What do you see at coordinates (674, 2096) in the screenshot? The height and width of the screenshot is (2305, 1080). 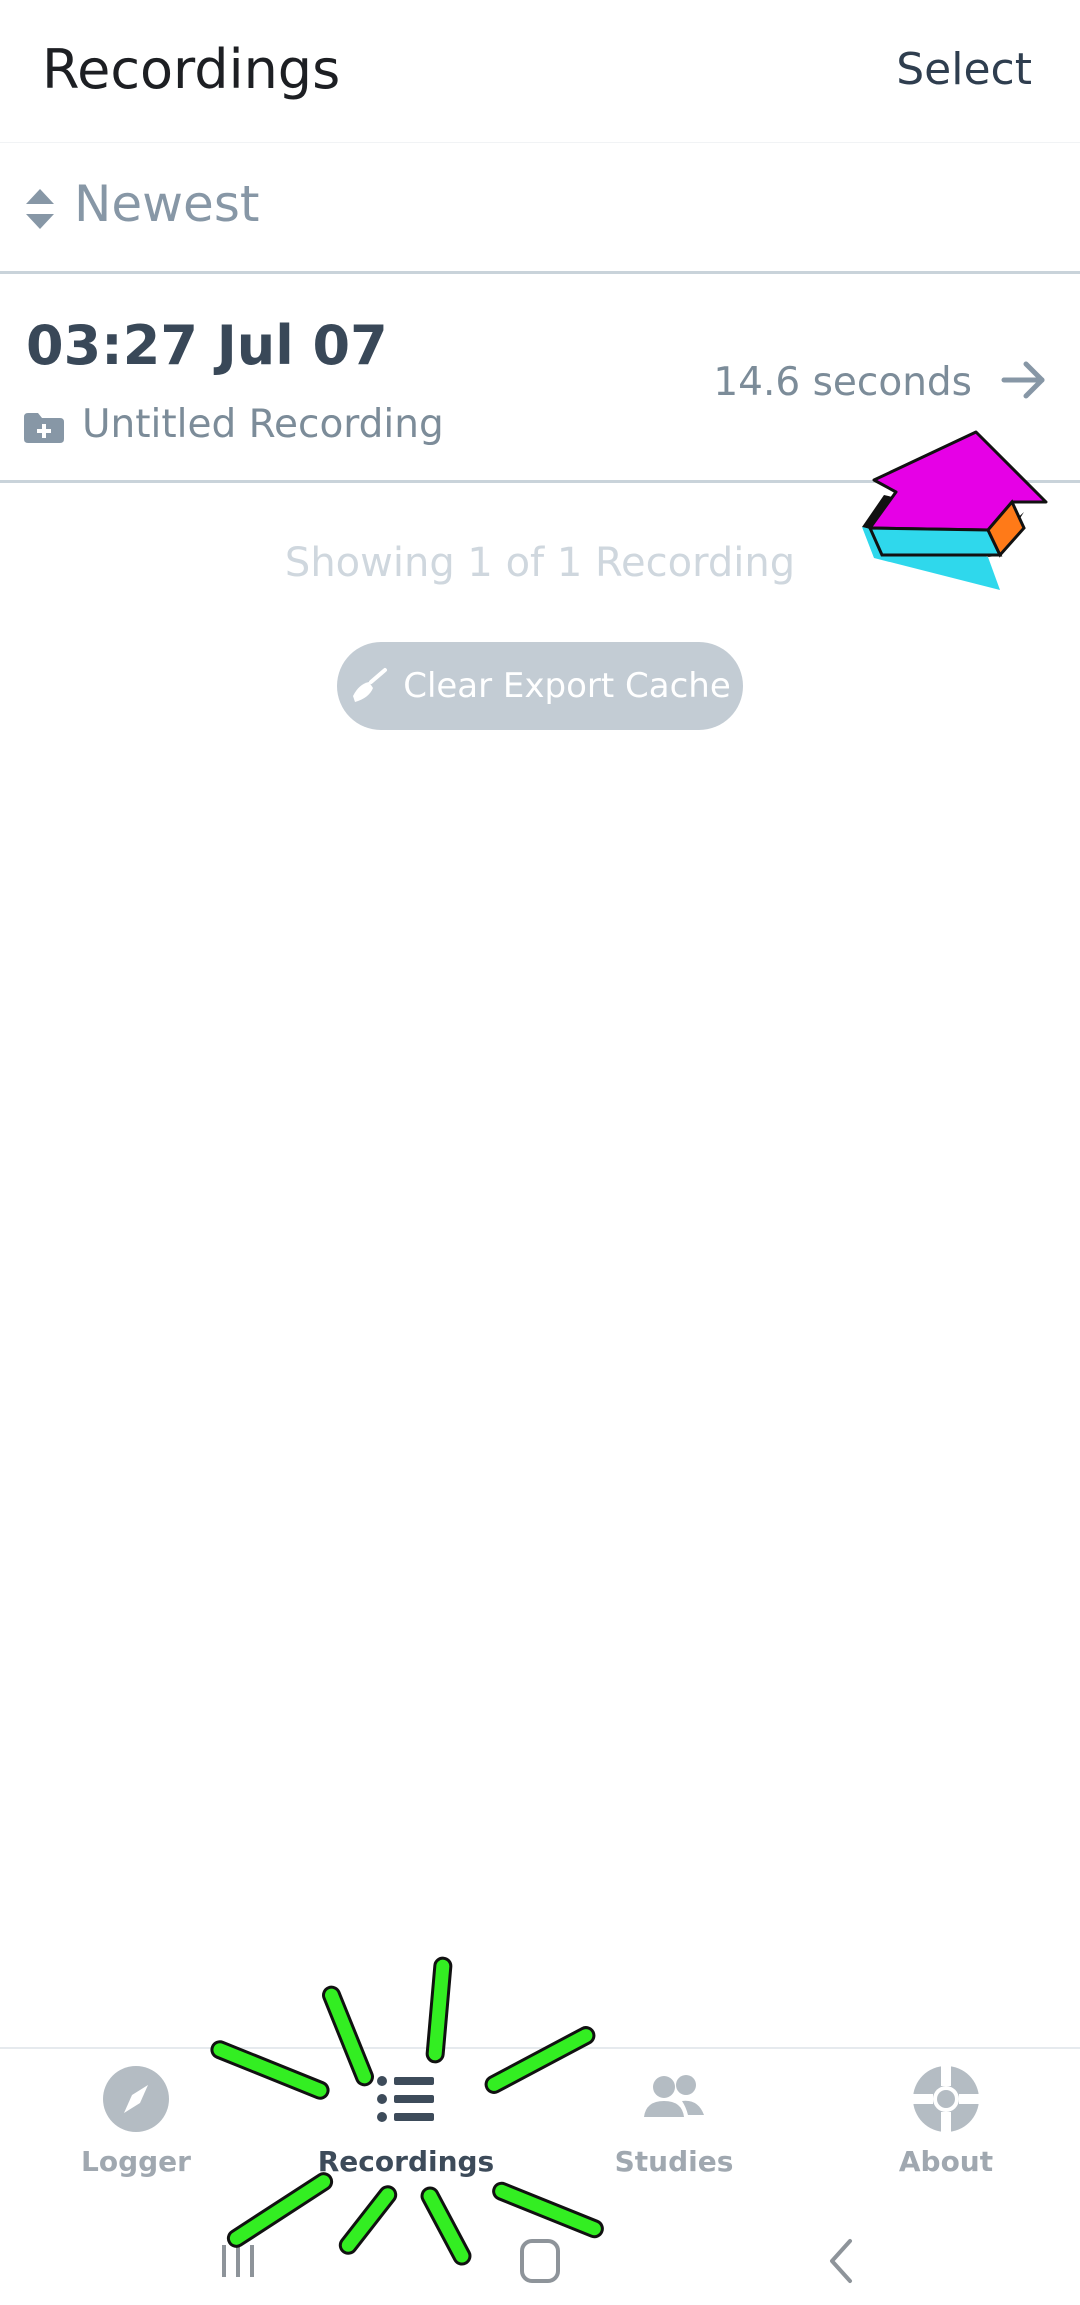 I see `people-icon` at bounding box center [674, 2096].